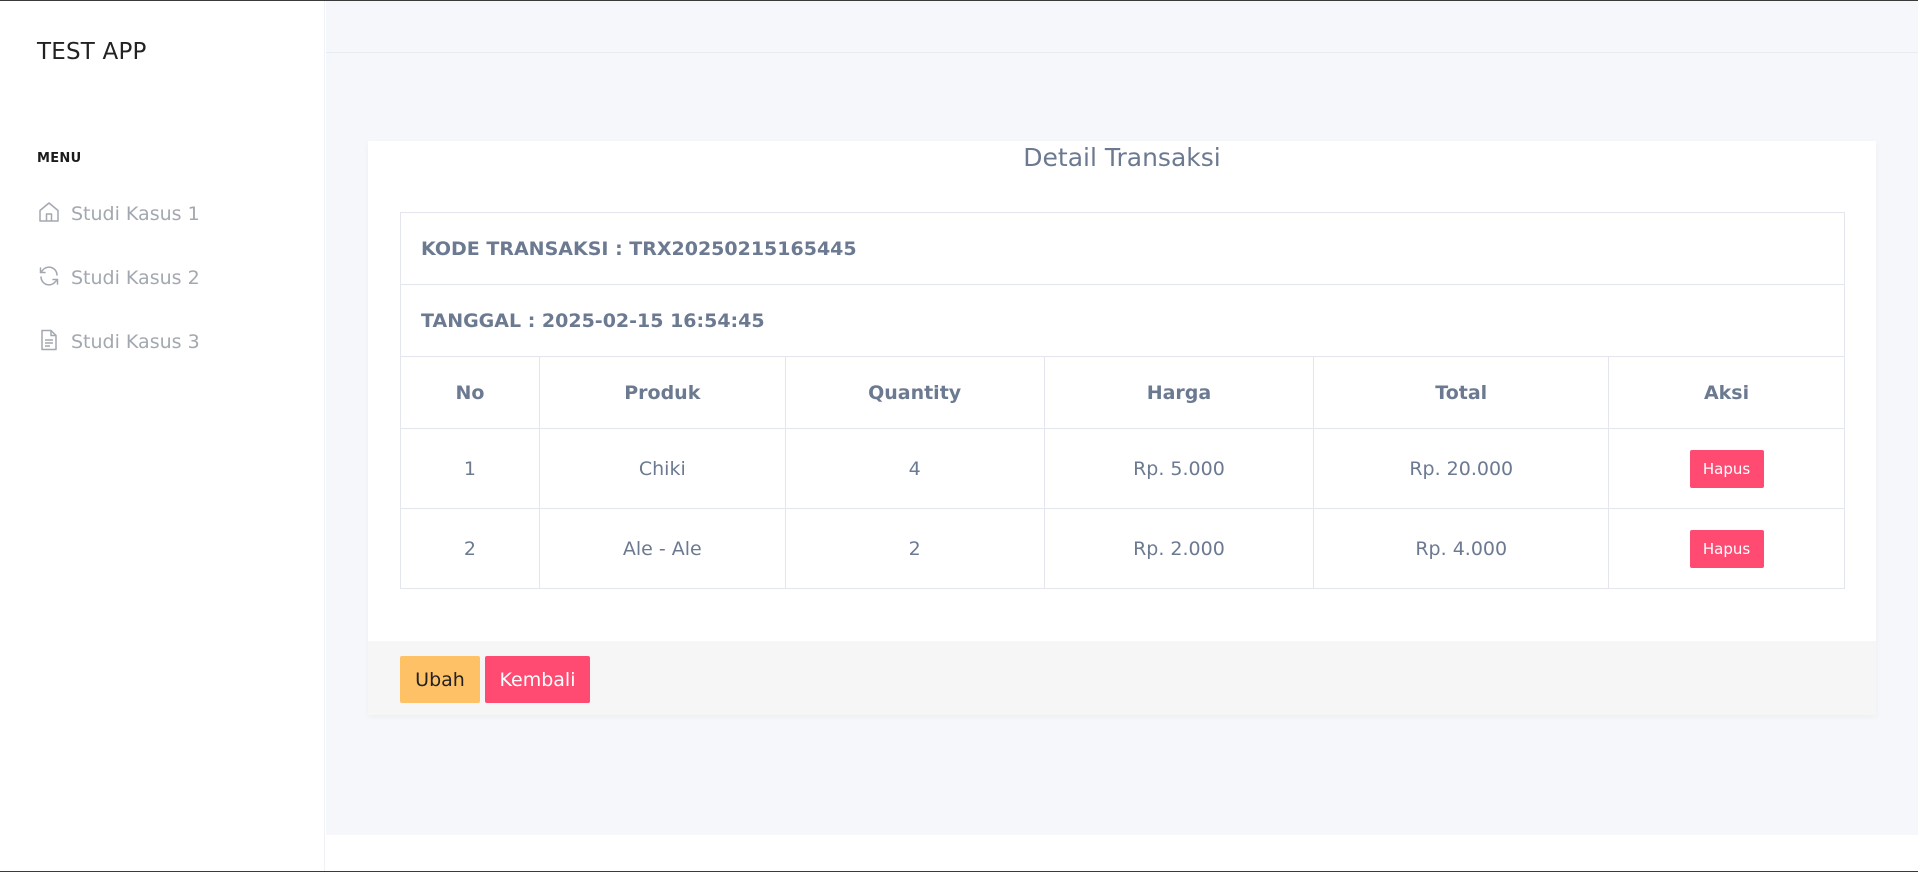  I want to click on sidebar-item-label: Studi Kasus 1, so click(135, 214).